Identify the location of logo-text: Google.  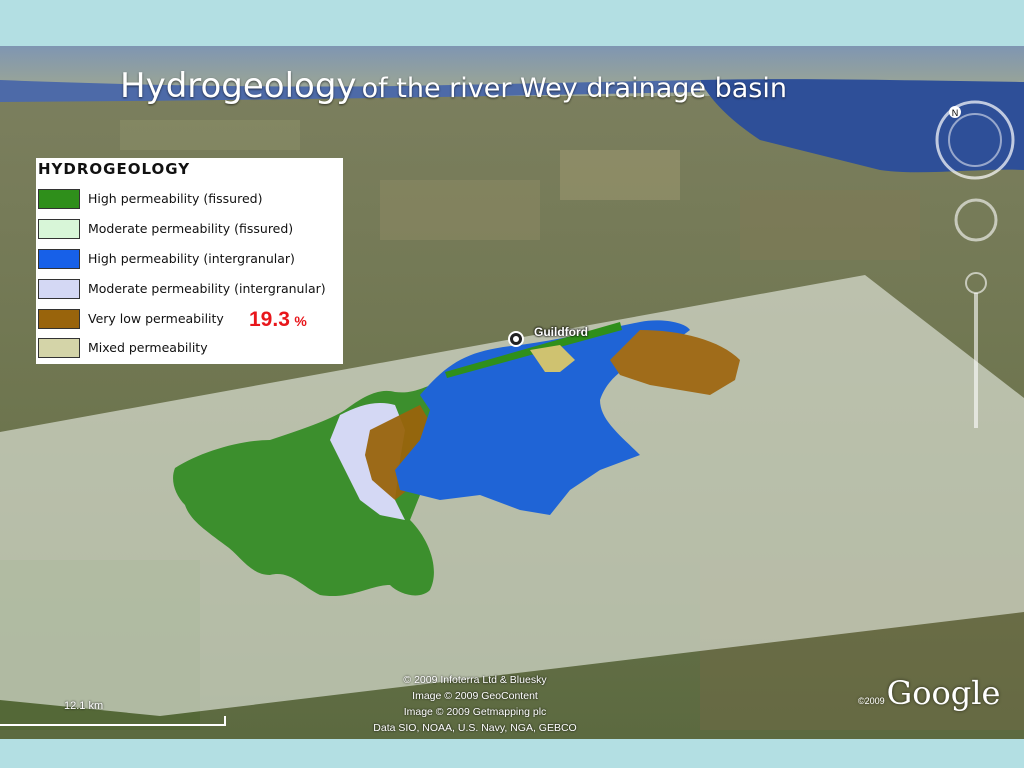
(943, 693).